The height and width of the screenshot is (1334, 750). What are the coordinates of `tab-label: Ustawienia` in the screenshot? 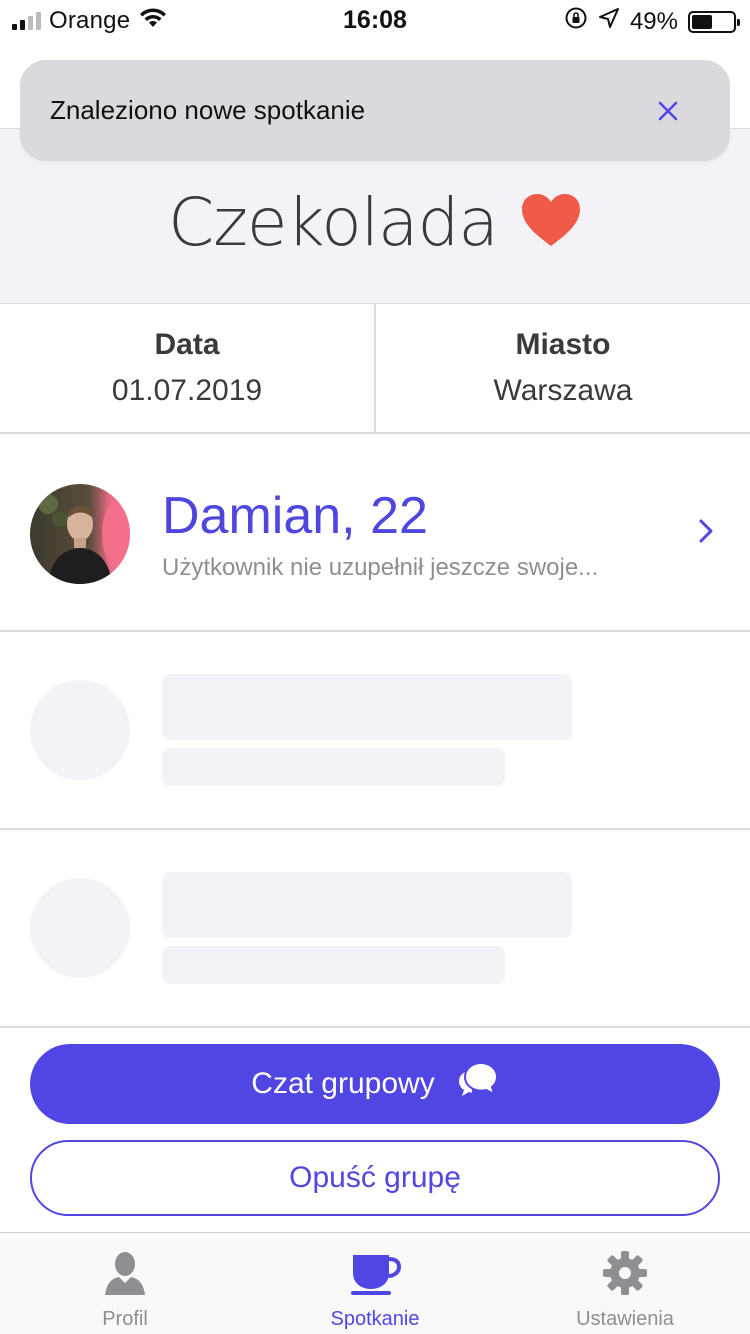 It's located at (625, 1319).